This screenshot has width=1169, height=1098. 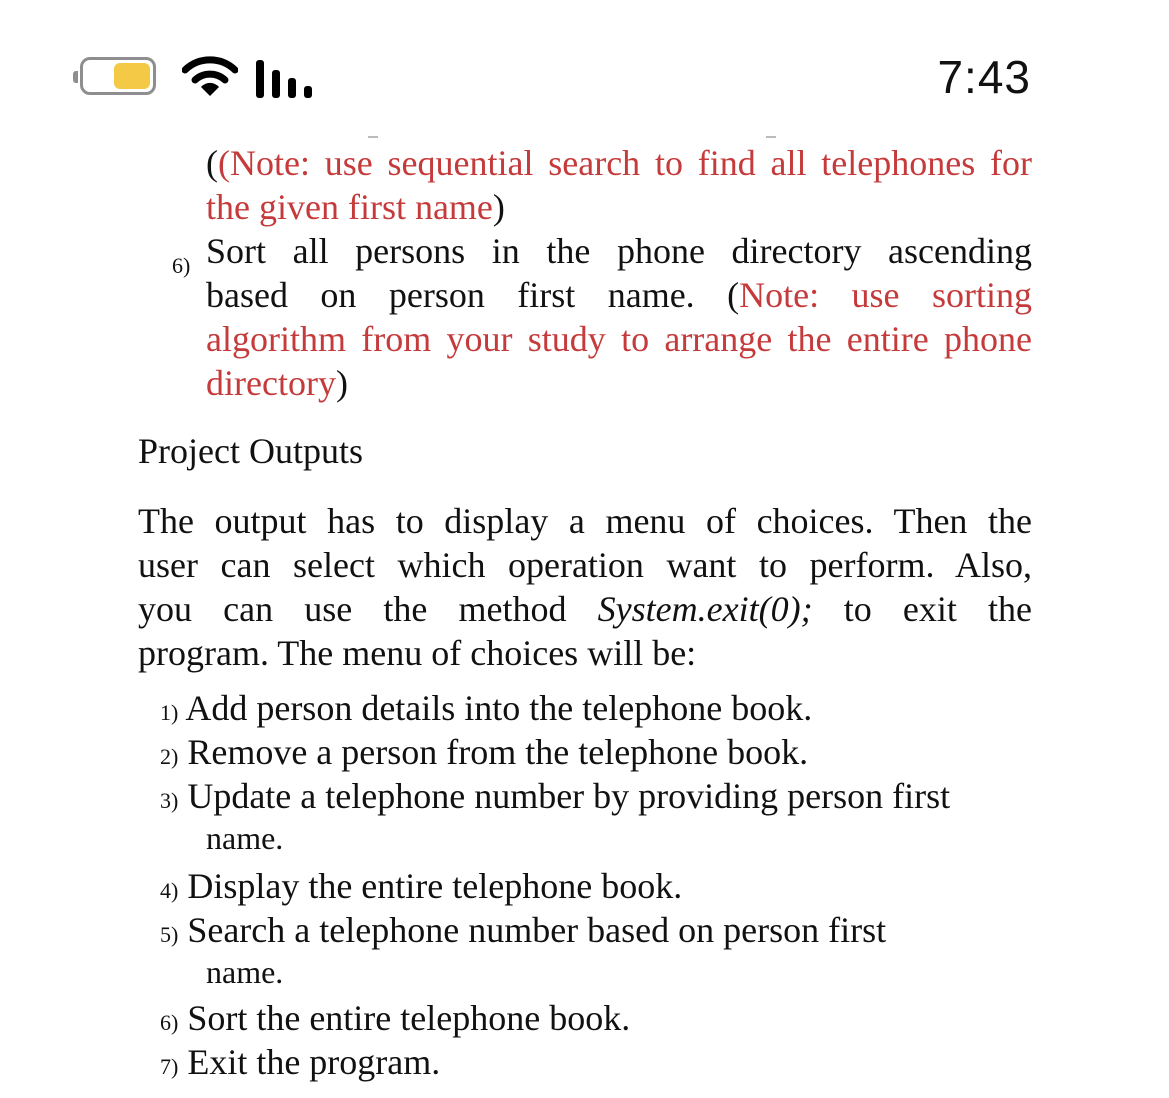 What do you see at coordinates (300, 1062) in the screenshot?
I see `menu-item: 7) Exit the program.` at bounding box center [300, 1062].